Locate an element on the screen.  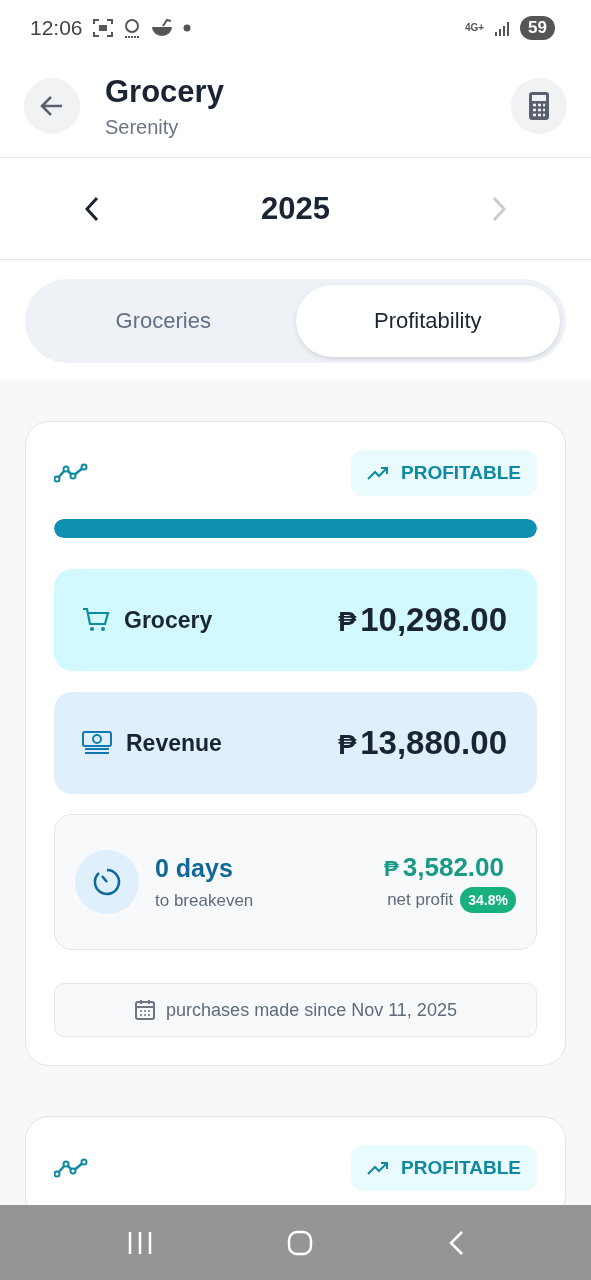
row-amount: ₱13,880.00 is located at coordinates (422, 743).